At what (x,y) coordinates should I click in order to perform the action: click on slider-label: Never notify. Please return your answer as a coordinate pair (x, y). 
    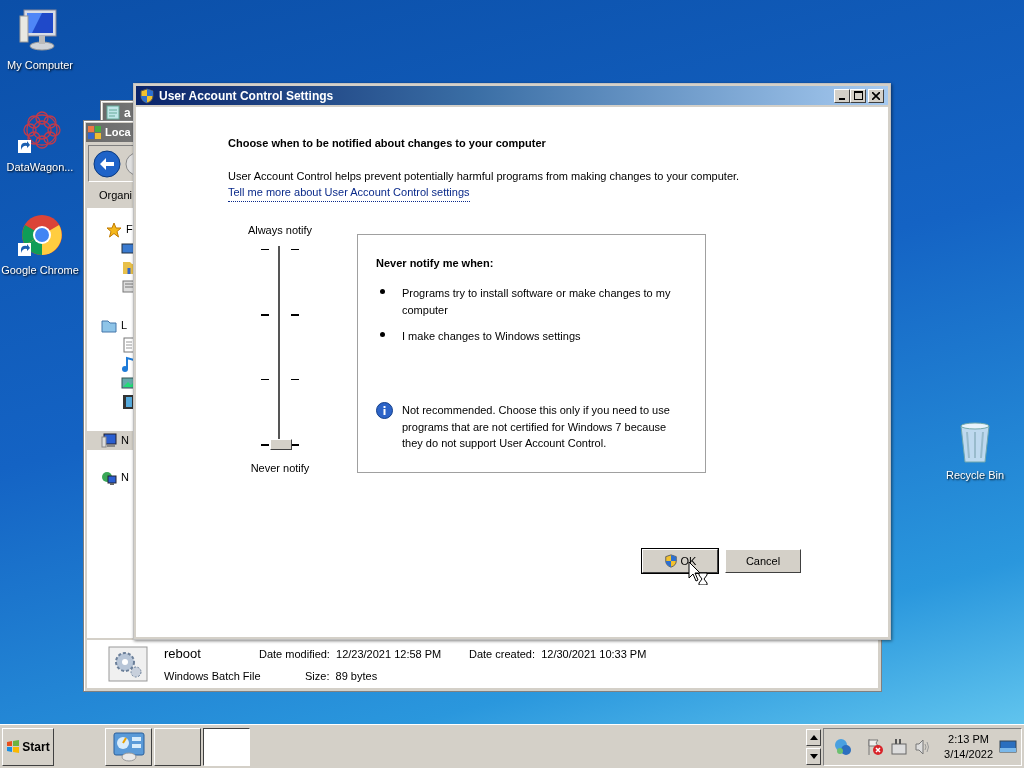
    Looking at the image, I should click on (280, 468).